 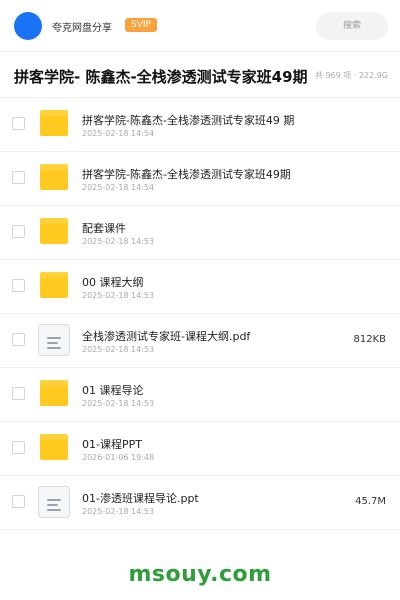 What do you see at coordinates (188, 120) in the screenshot?
I see `file-name: 拼客学院-陈鑫杰-全栈渗透测试专家班49 期` at bounding box center [188, 120].